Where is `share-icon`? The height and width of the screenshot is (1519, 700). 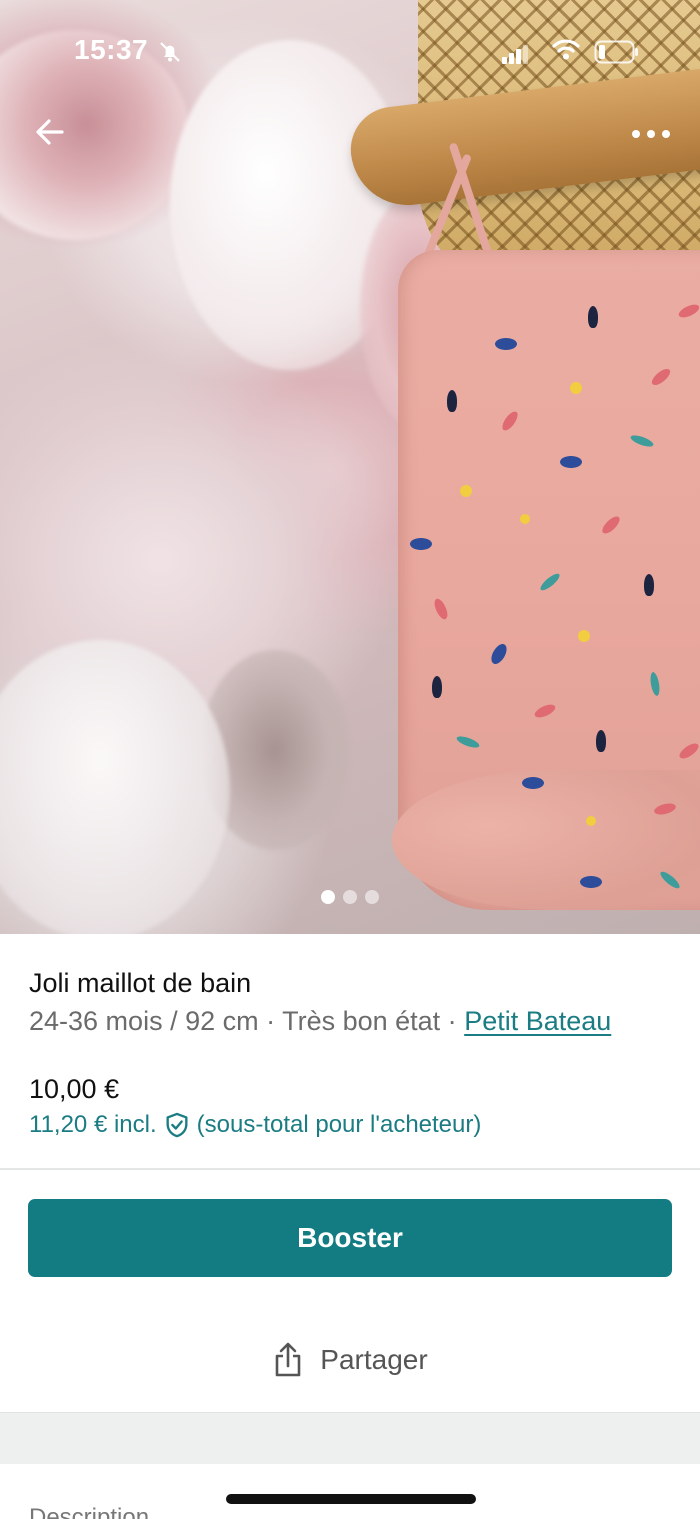 share-icon is located at coordinates (288, 1359).